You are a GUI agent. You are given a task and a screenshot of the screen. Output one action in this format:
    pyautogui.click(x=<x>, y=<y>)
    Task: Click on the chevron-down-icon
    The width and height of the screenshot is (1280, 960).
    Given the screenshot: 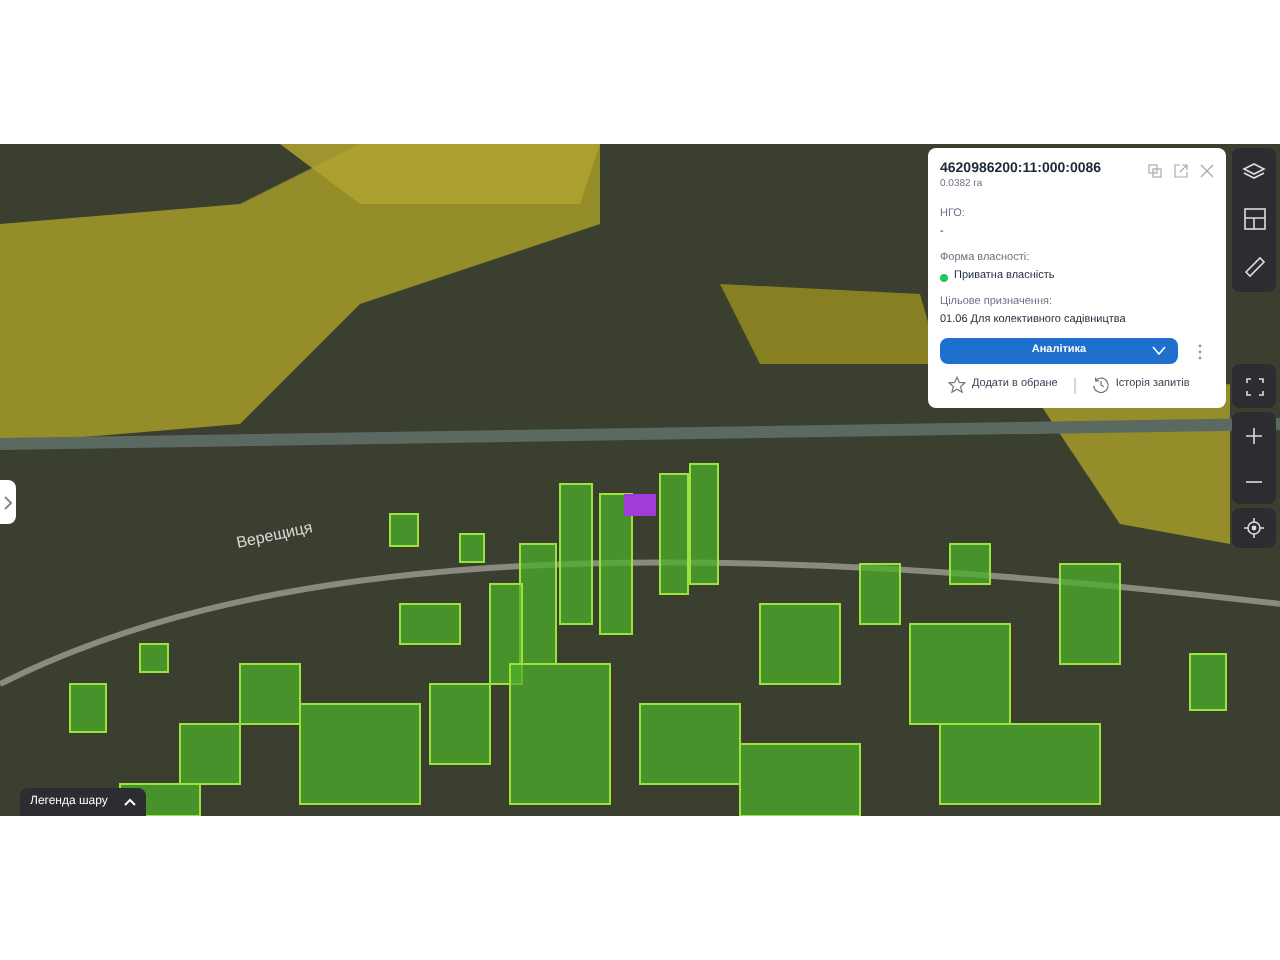 What is the action you would take?
    pyautogui.click(x=1159, y=351)
    